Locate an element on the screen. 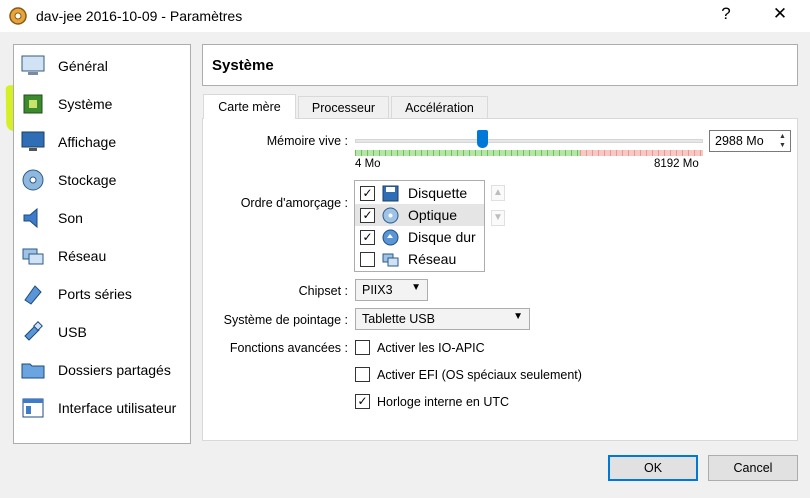  boot-item-hard-disk: ✓ Disque dur is located at coordinates (419, 237).